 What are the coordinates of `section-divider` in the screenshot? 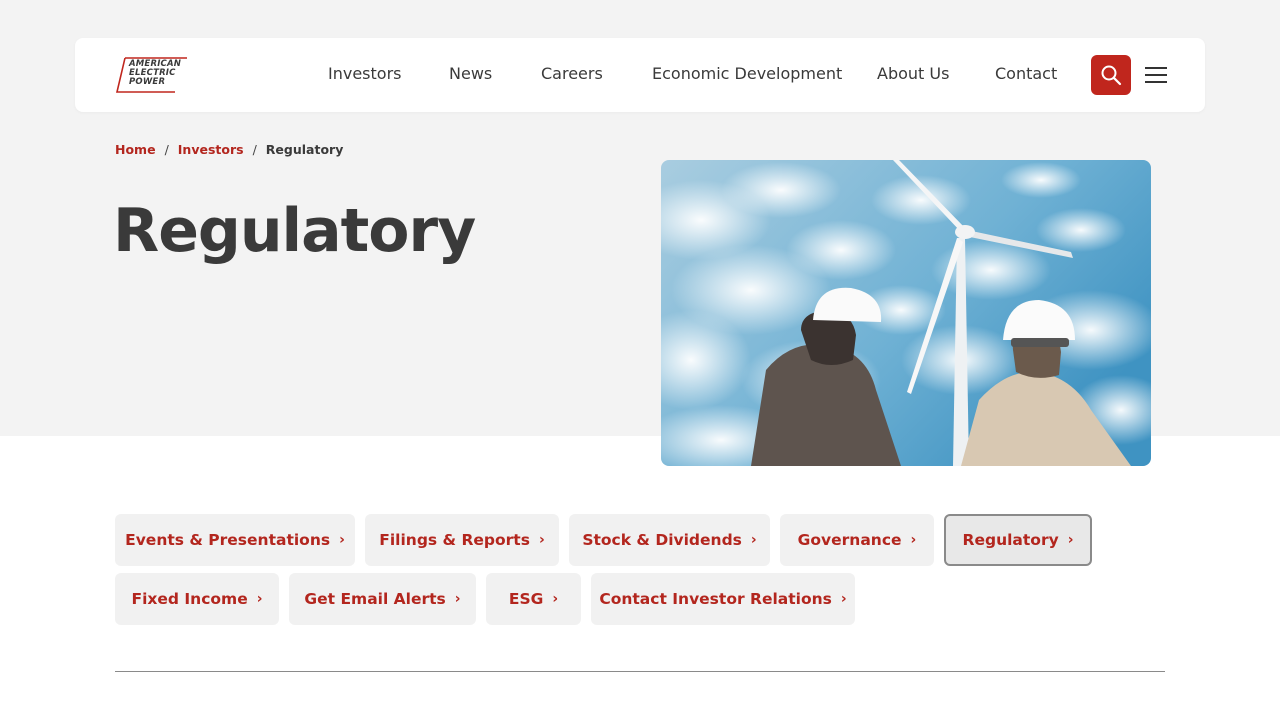 It's located at (640, 671).